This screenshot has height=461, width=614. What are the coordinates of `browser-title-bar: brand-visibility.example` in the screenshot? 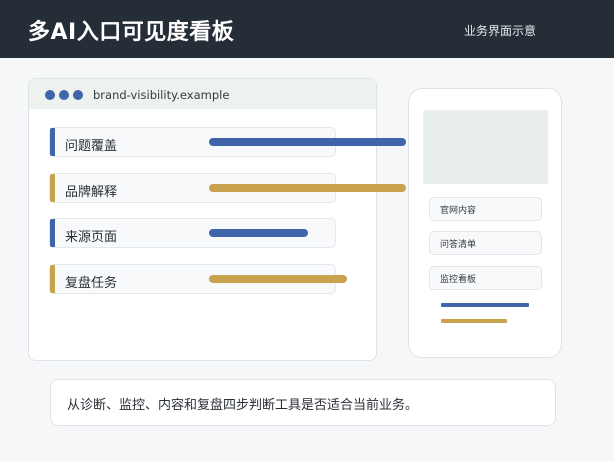 It's located at (202, 94).